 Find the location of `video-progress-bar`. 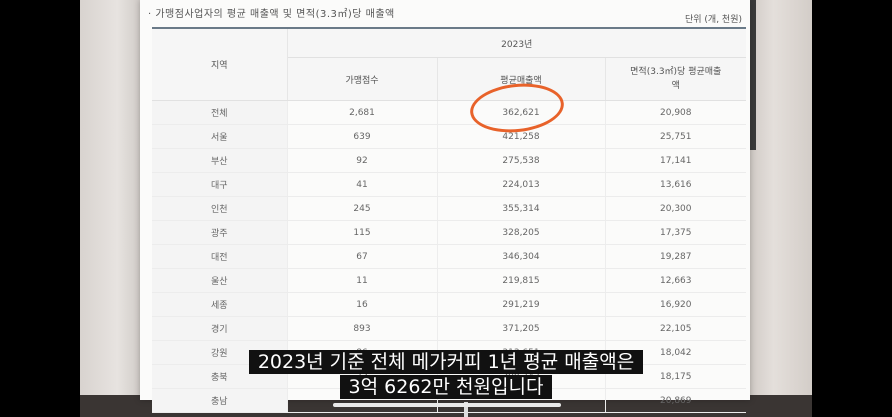

video-progress-bar is located at coordinates (447, 405).